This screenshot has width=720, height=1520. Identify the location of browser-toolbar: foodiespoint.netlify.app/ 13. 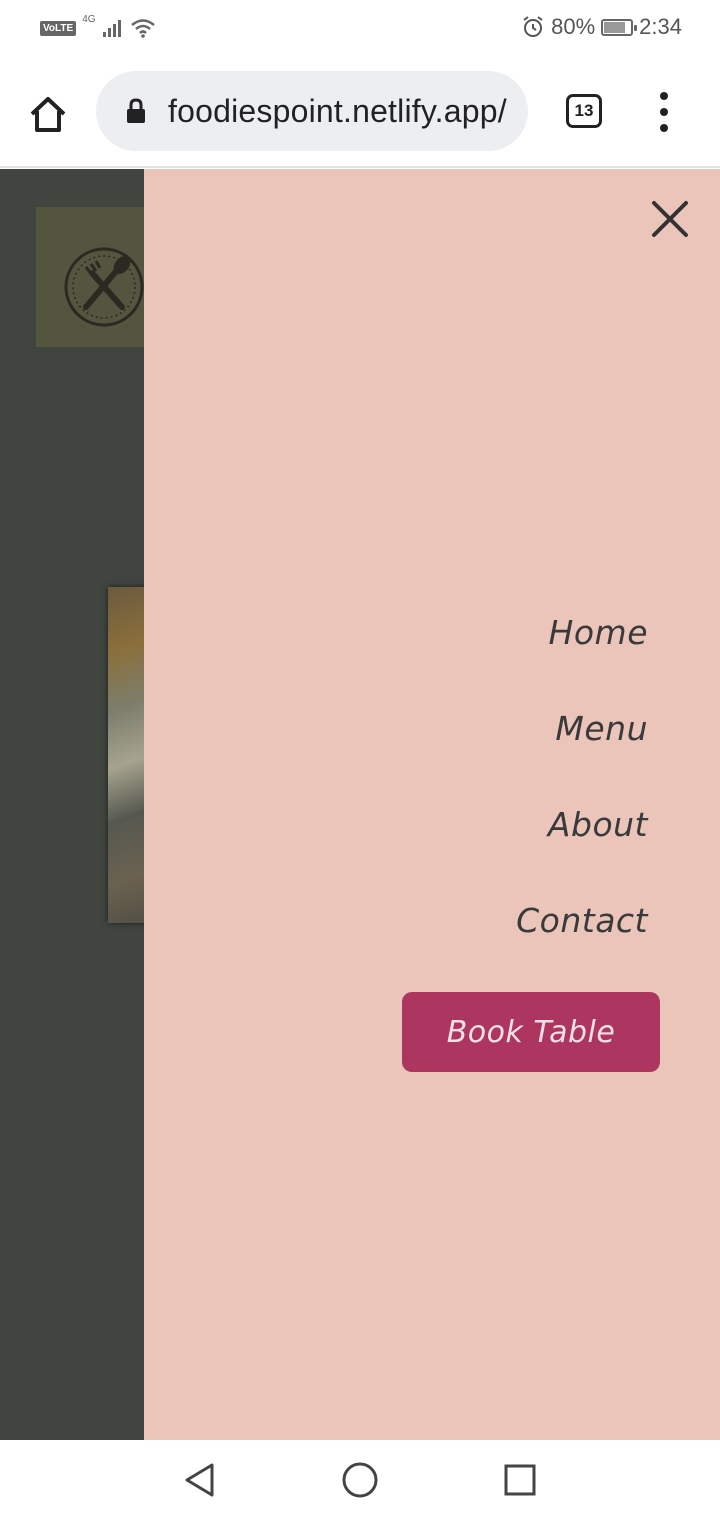
(360, 112).